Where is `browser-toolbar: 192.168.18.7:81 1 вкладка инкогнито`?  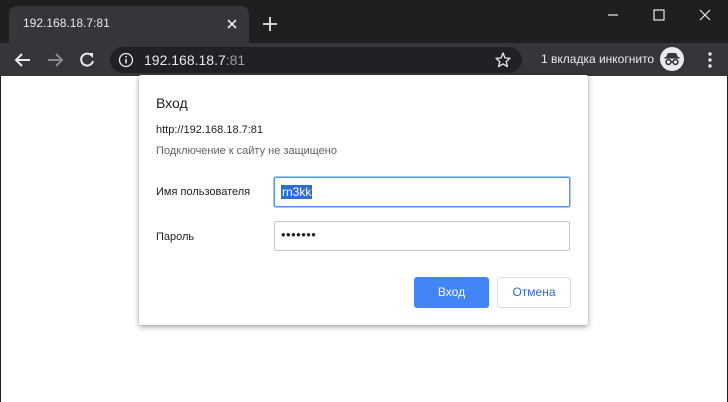
browser-toolbar: 192.168.18.7:81 1 вкладка инкогнито is located at coordinates (364, 59).